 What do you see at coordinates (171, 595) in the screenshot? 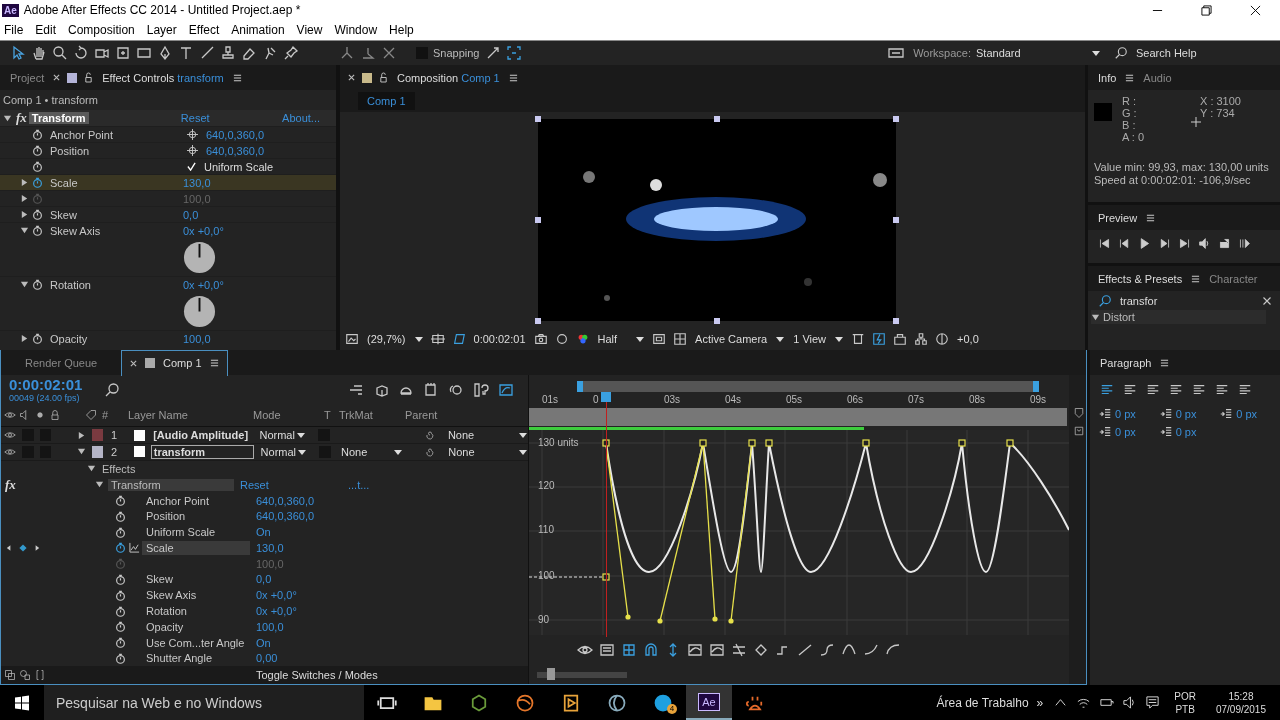
I see `property-name: Skew Axis` at bounding box center [171, 595].